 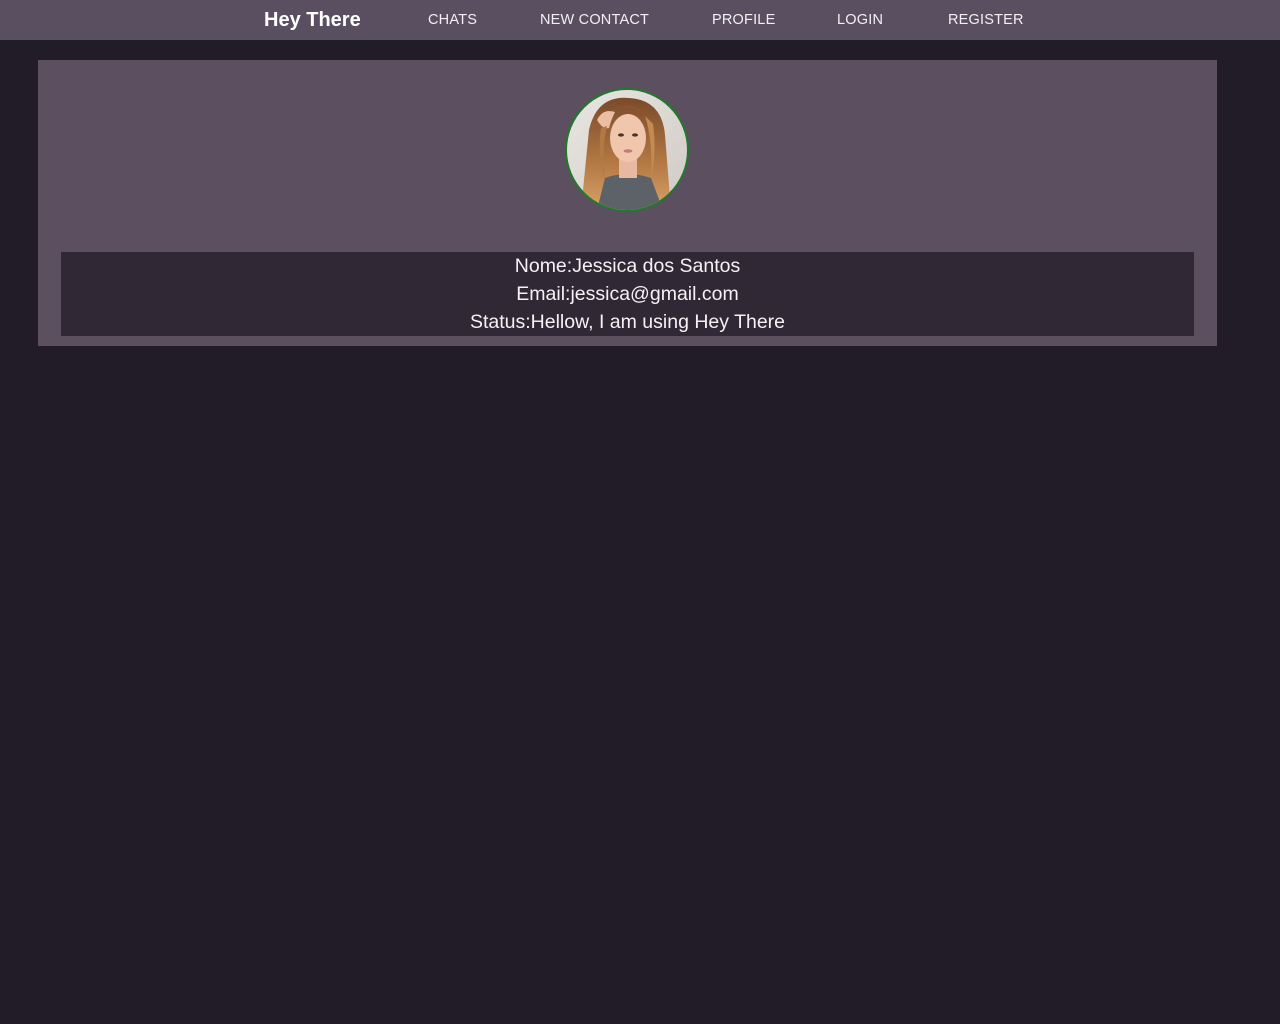 What do you see at coordinates (743, 20) in the screenshot?
I see `nav-profile: PROFILE` at bounding box center [743, 20].